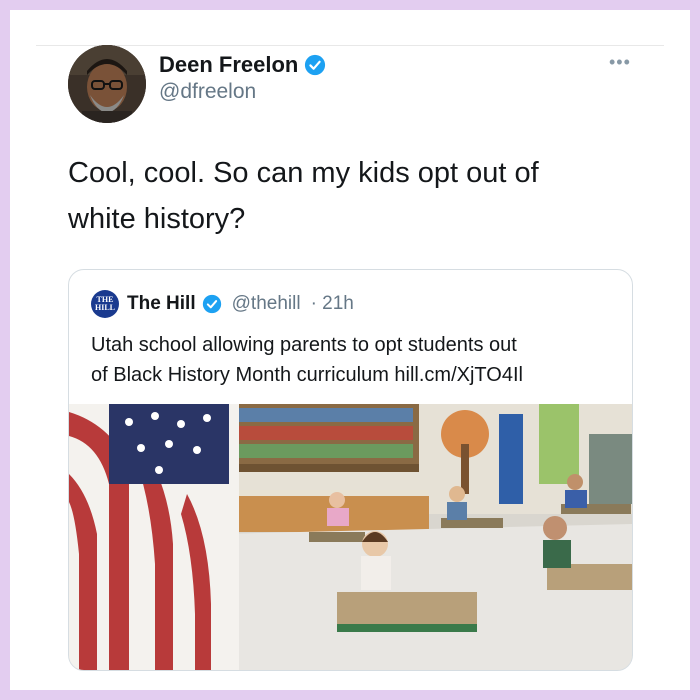 The width and height of the screenshot is (700, 700). What do you see at coordinates (350, 45) in the screenshot?
I see `divider` at bounding box center [350, 45].